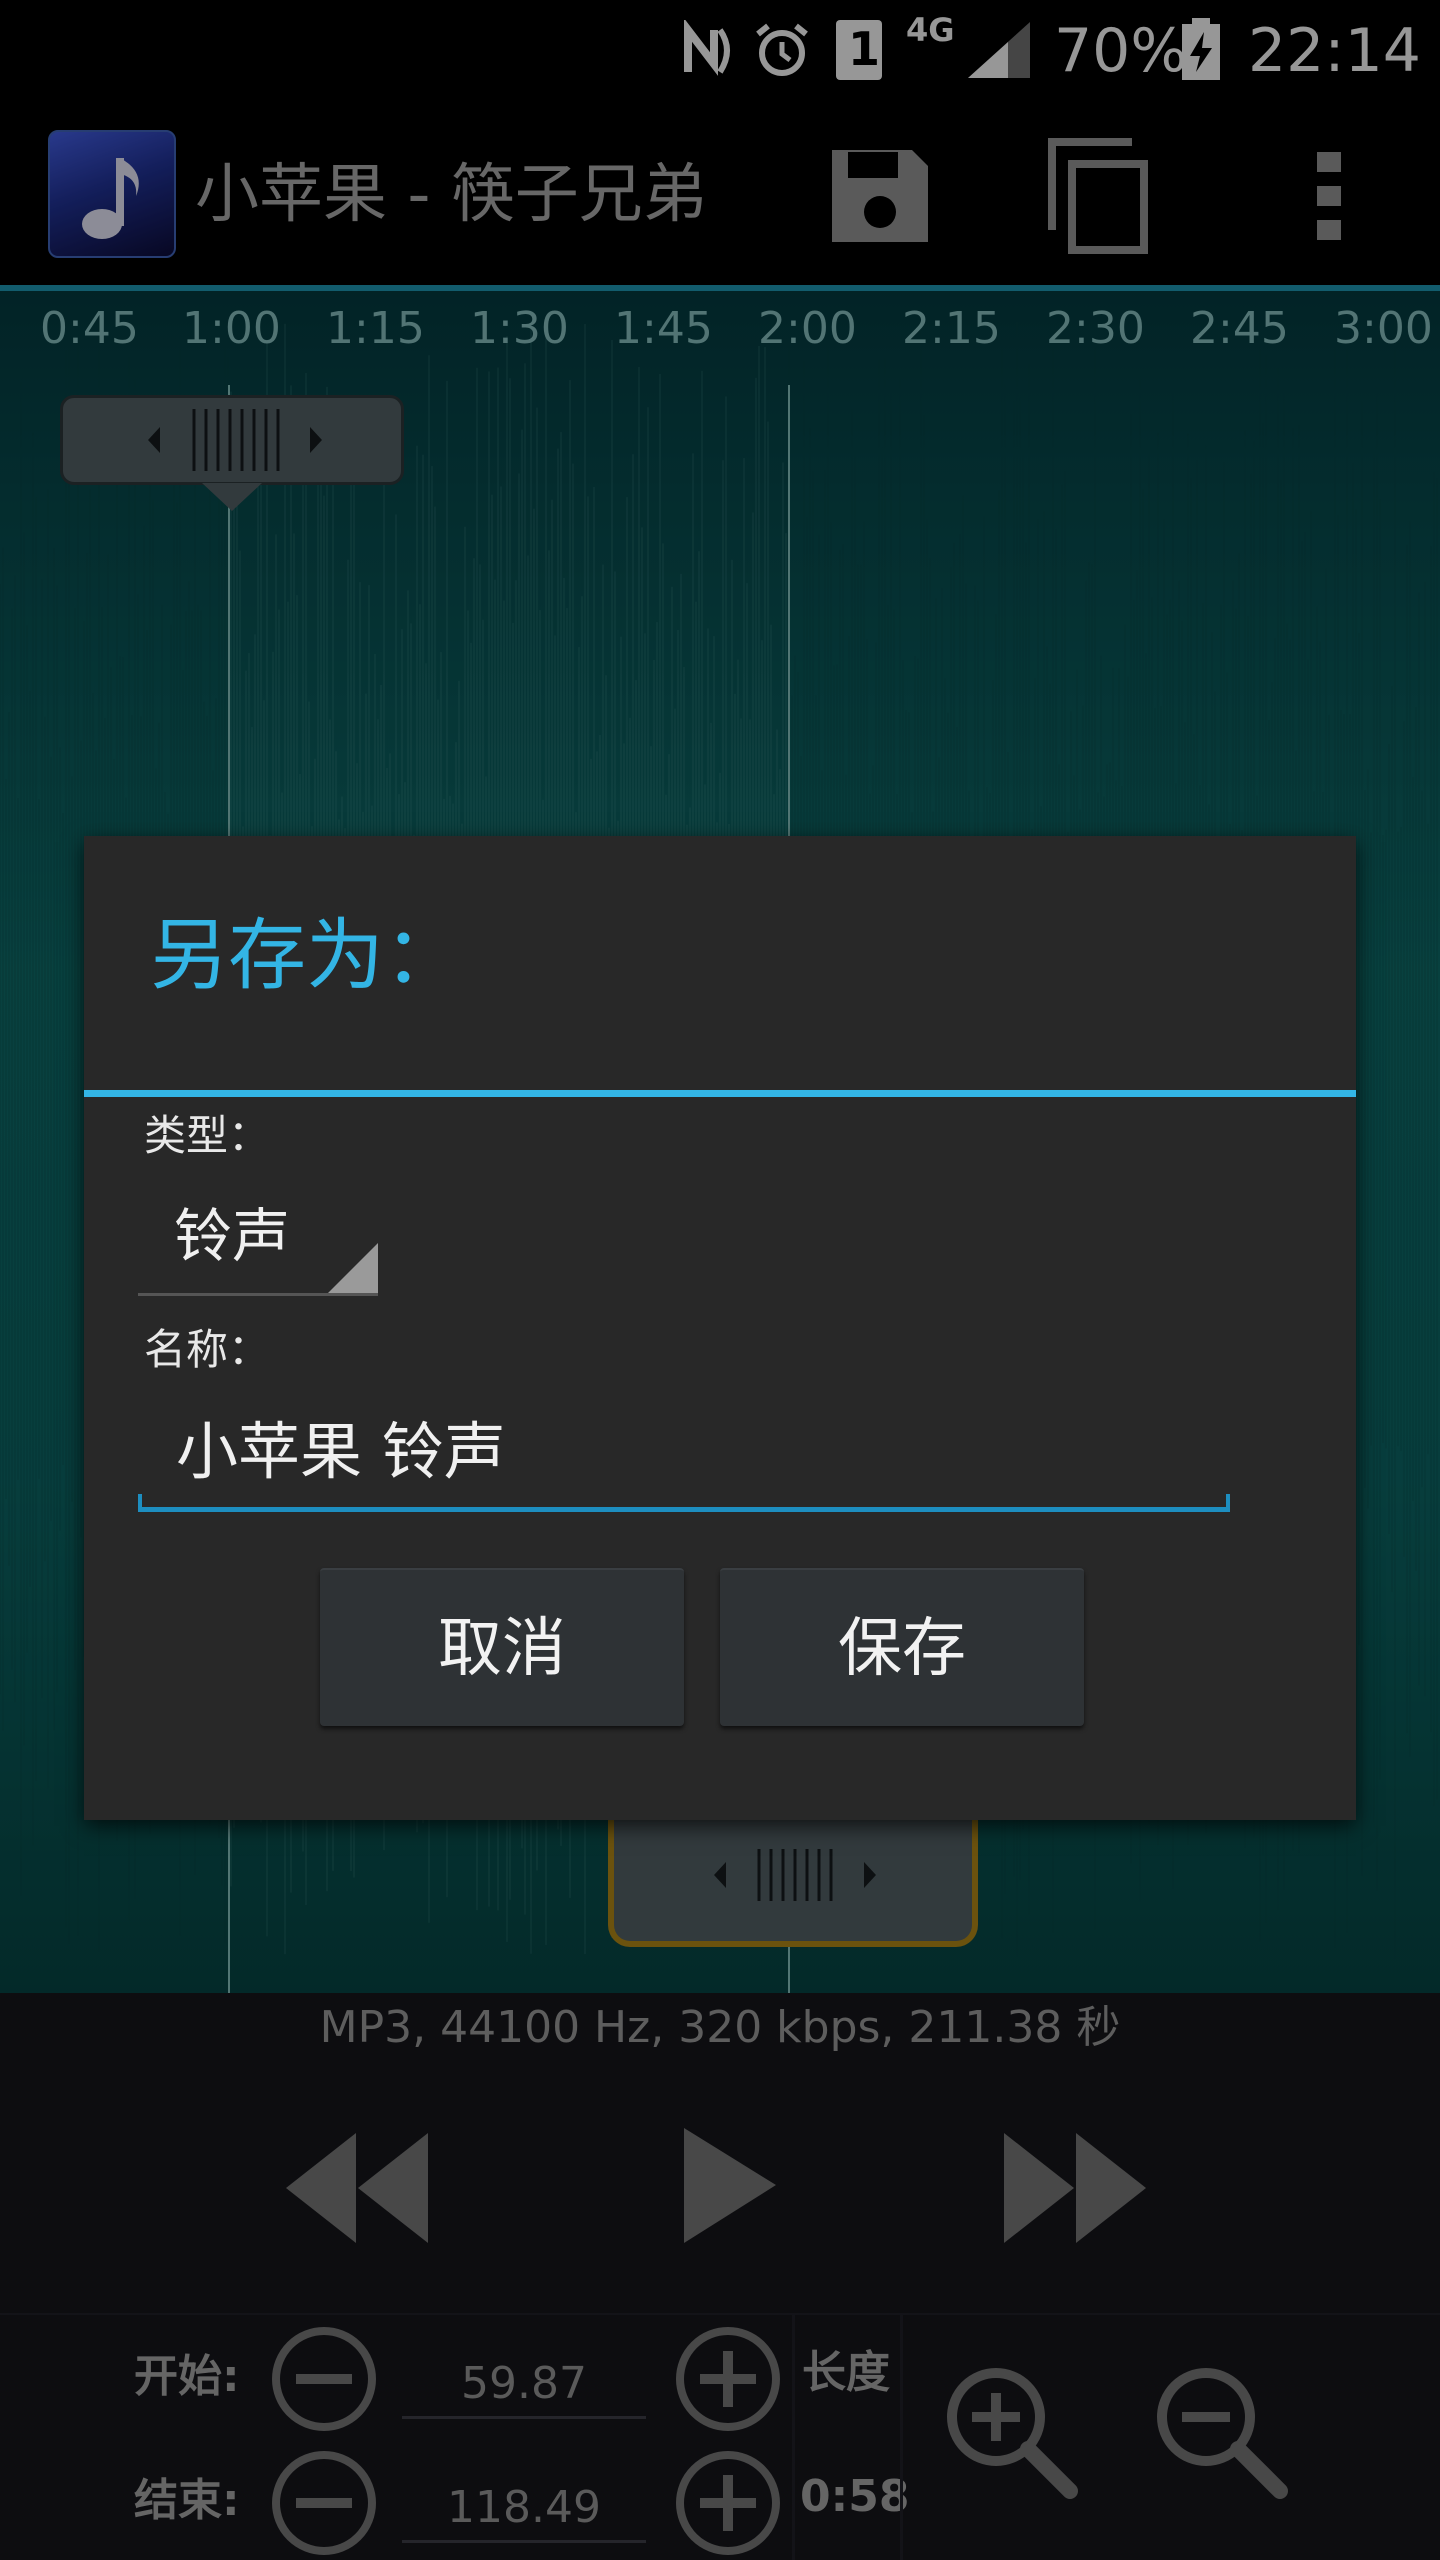 This screenshot has height=2560, width=1440. What do you see at coordinates (353, 1268) in the screenshot?
I see `spinner-arrow-icon` at bounding box center [353, 1268].